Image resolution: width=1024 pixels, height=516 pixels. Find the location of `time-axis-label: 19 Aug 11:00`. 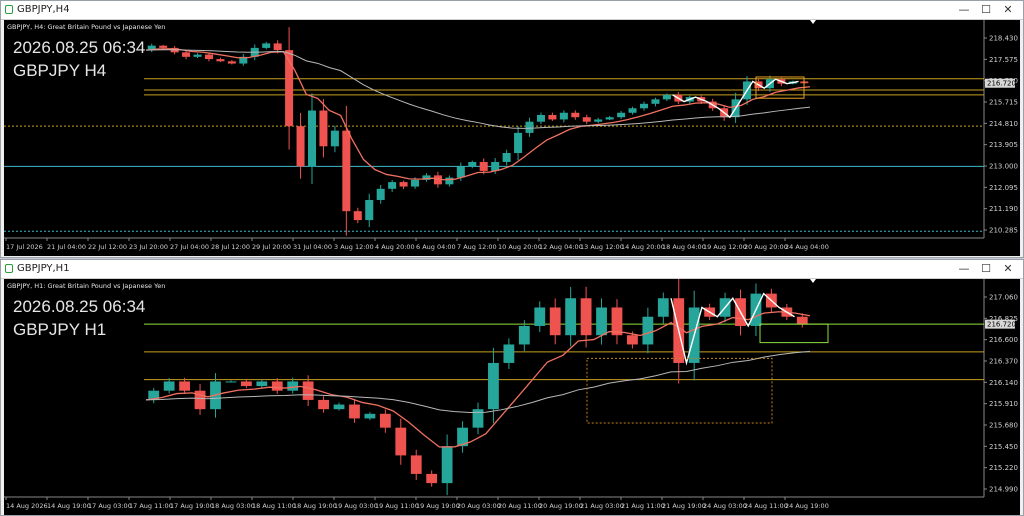

time-axis-label: 19 Aug 11:00 is located at coordinates (397, 506).